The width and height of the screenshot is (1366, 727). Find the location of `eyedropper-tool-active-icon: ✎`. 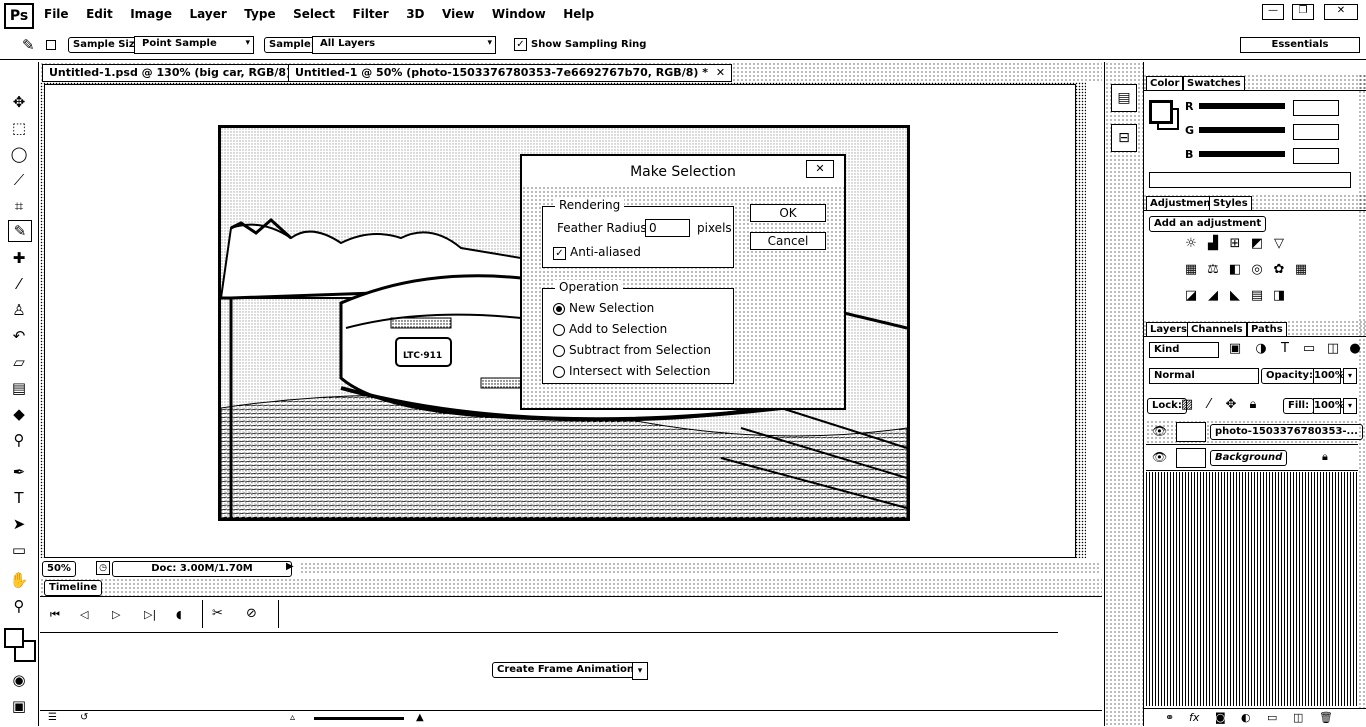

eyedropper-tool-active-icon: ✎ is located at coordinates (20, 231).